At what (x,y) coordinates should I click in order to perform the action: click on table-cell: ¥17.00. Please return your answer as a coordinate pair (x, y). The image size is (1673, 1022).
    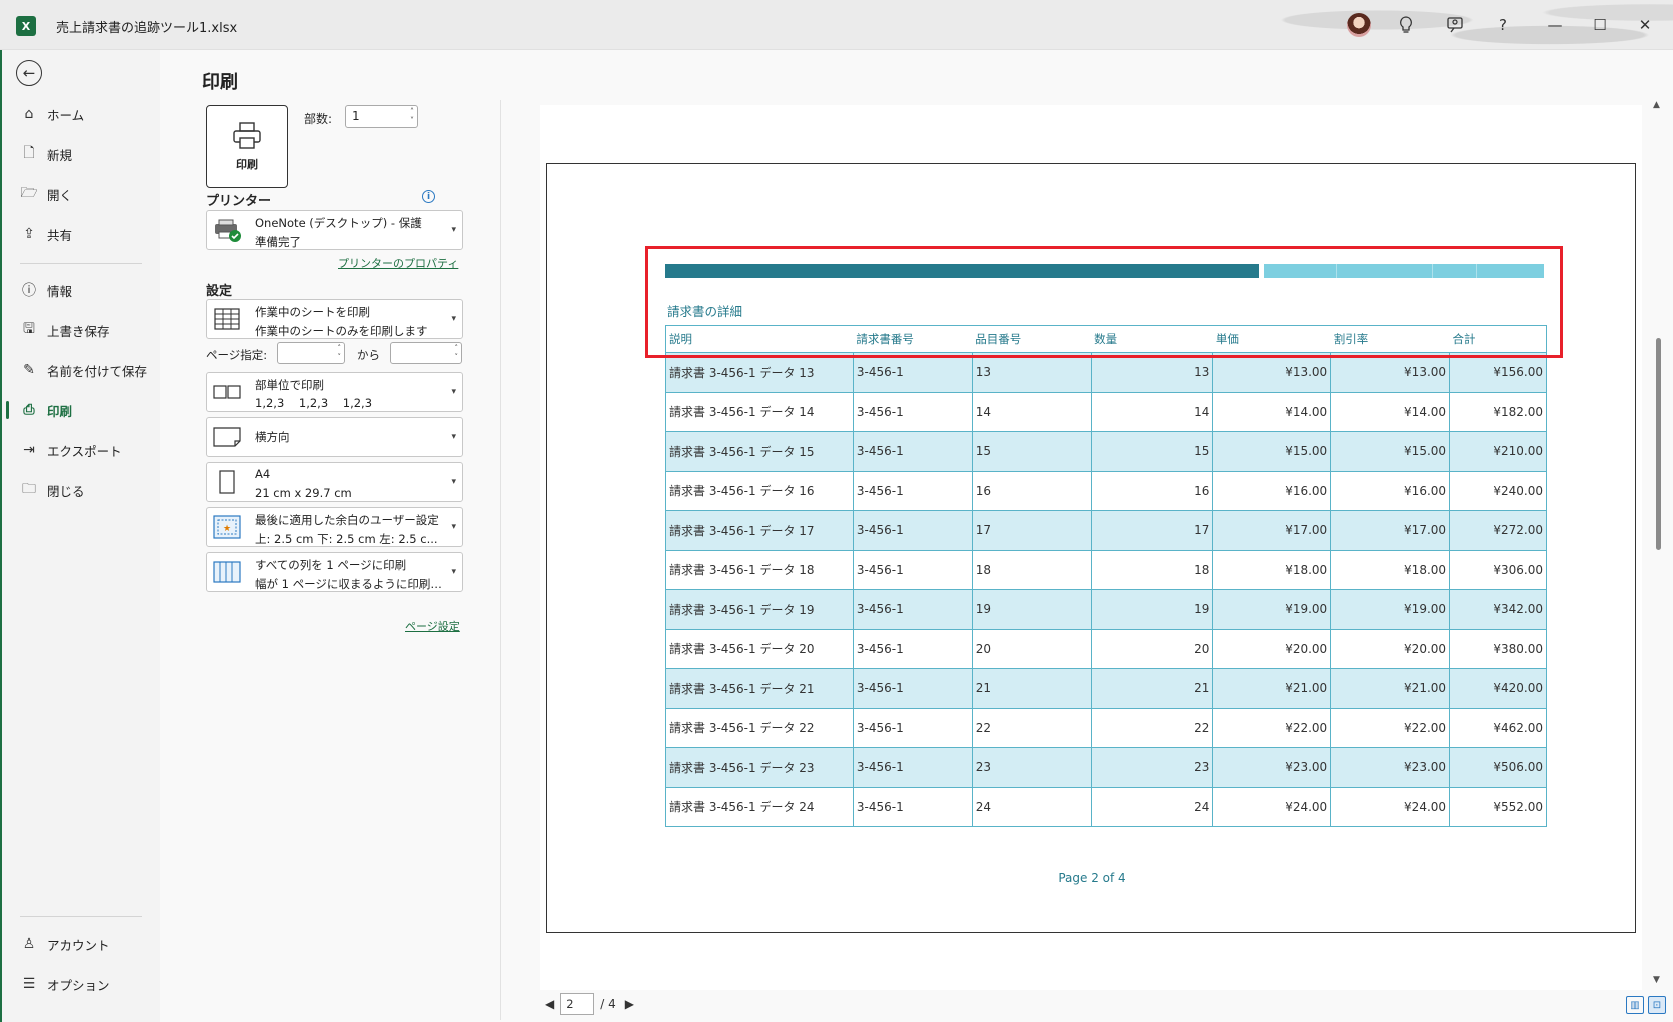
    Looking at the image, I should click on (1272, 530).